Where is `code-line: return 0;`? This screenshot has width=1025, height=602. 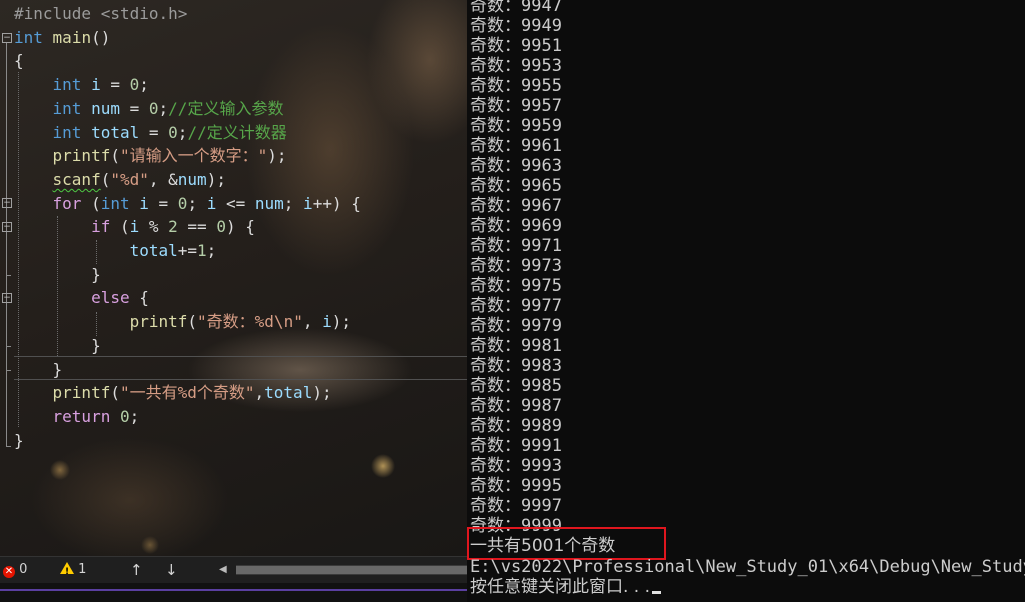
code-line: return 0; is located at coordinates (77, 416).